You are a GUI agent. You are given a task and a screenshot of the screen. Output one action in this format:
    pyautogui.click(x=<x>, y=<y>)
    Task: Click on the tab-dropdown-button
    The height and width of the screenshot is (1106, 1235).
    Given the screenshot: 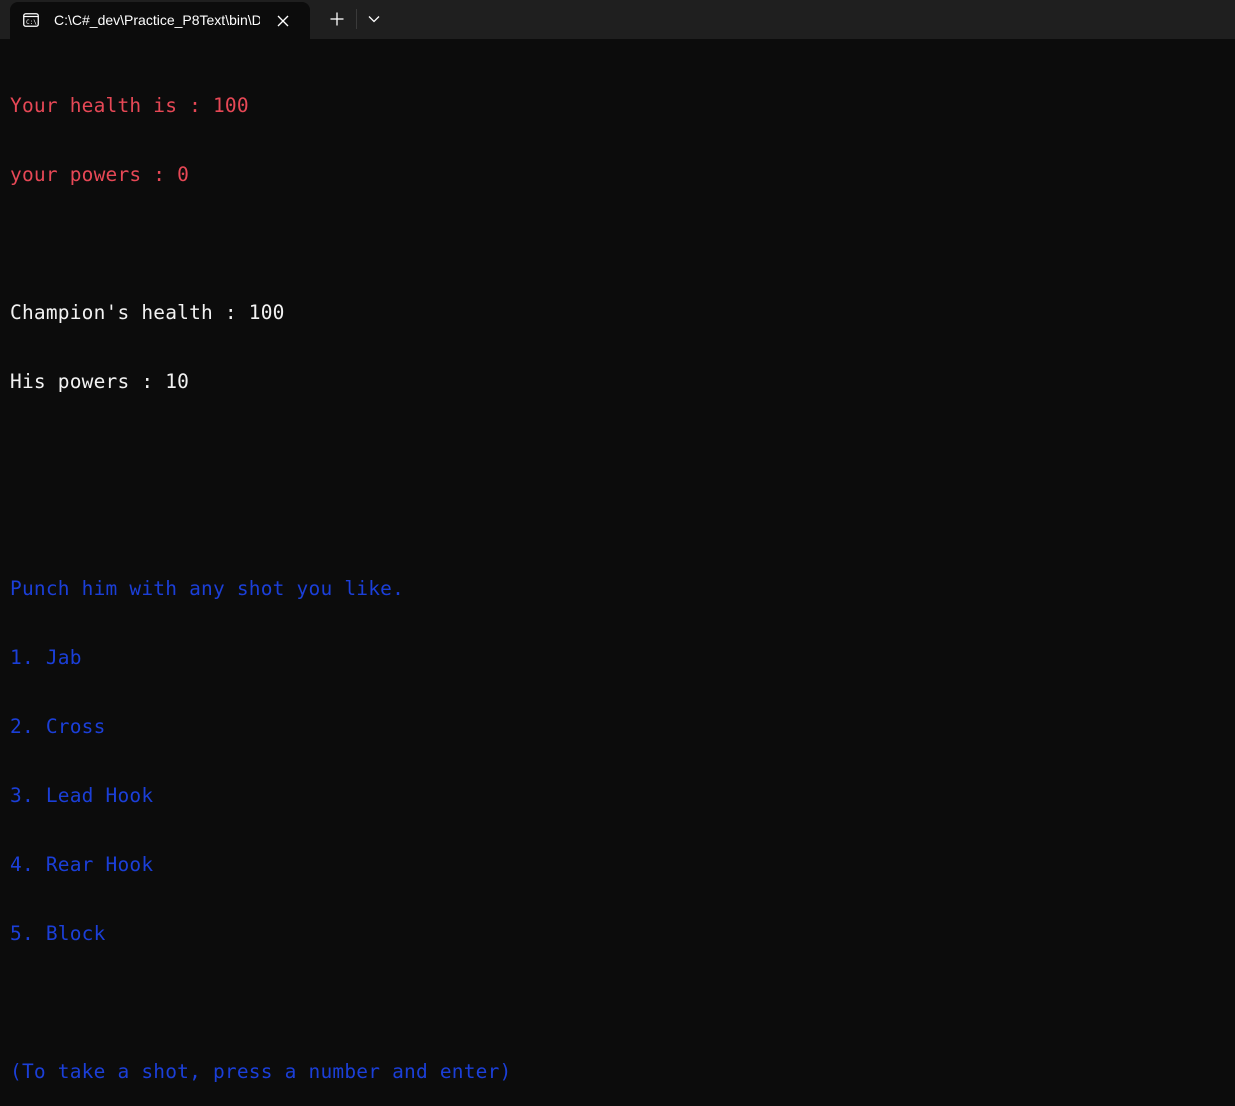 What is the action you would take?
    pyautogui.click(x=374, y=19)
    